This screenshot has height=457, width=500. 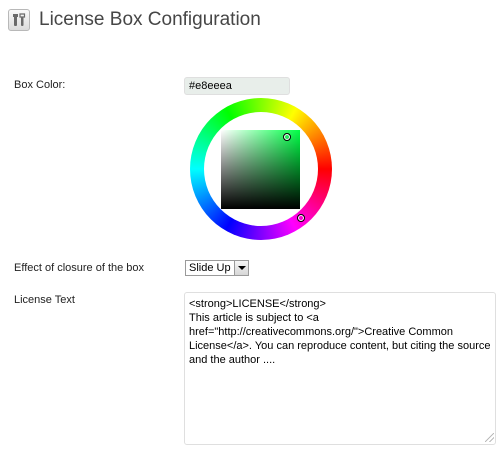 I want to click on closure-effect-select: Slide Up, so click(x=217, y=268).